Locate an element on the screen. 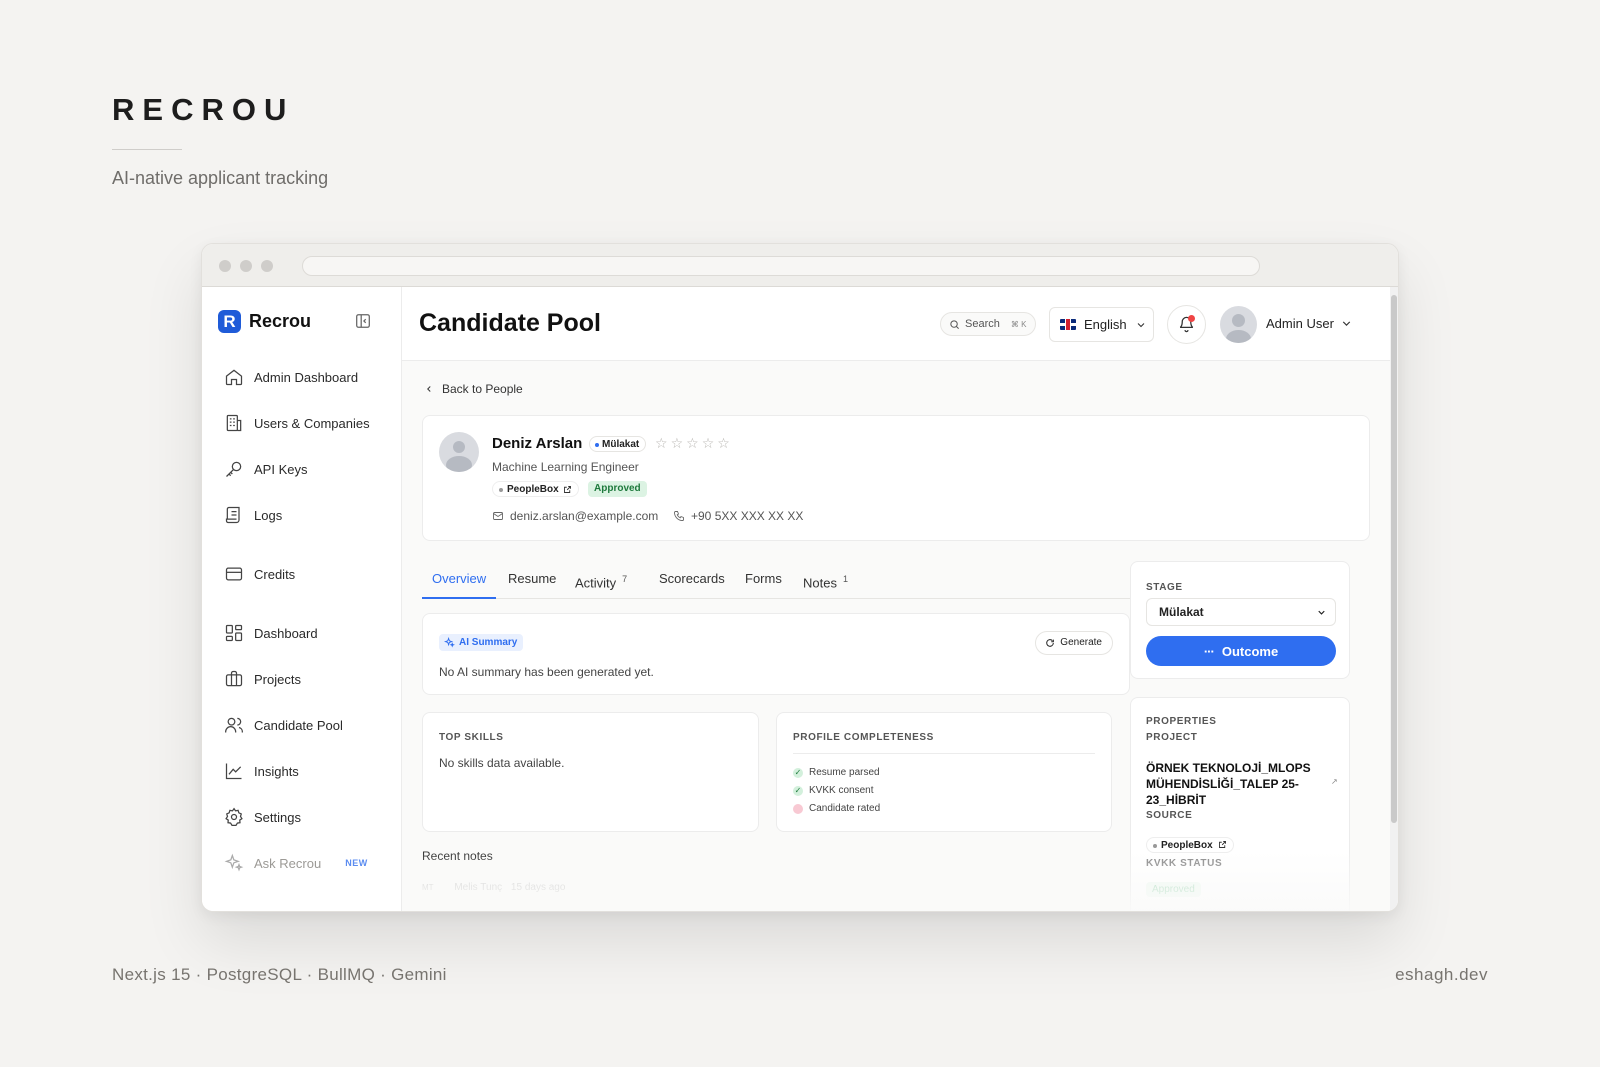  back-link: Back to People is located at coordinates (473, 389).